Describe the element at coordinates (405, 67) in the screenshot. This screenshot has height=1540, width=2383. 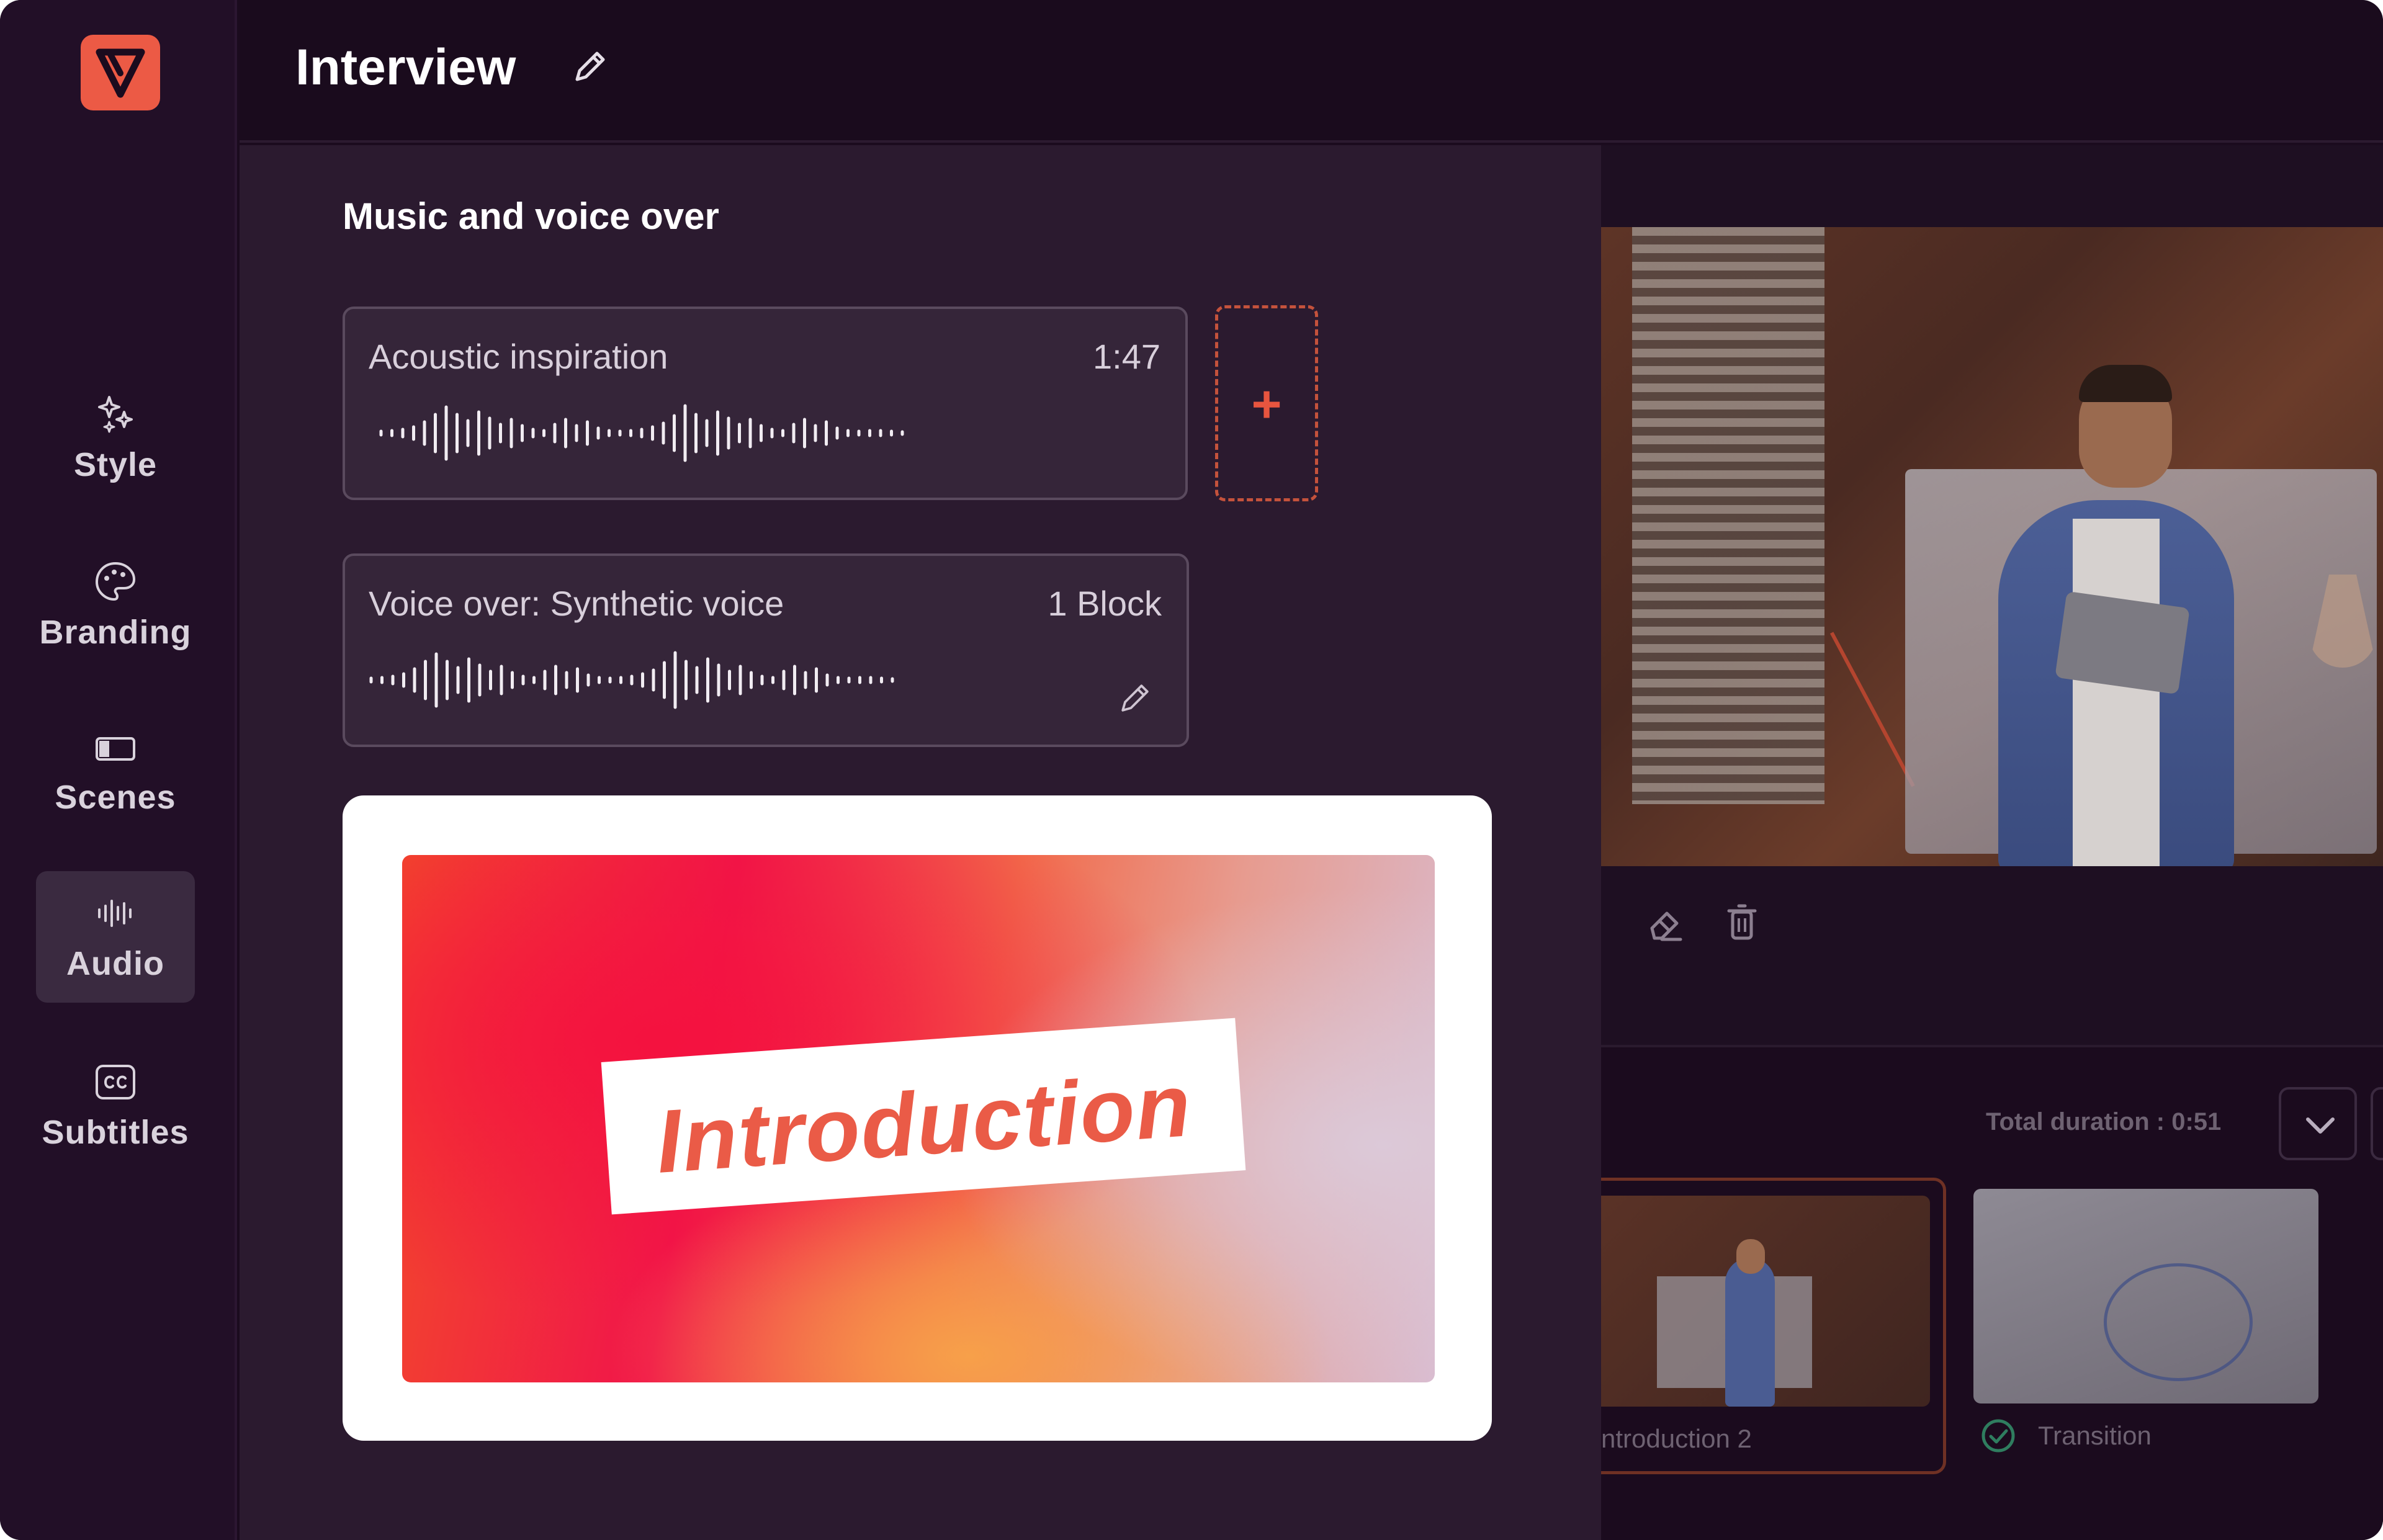
I see `project-title: Interview` at that location.